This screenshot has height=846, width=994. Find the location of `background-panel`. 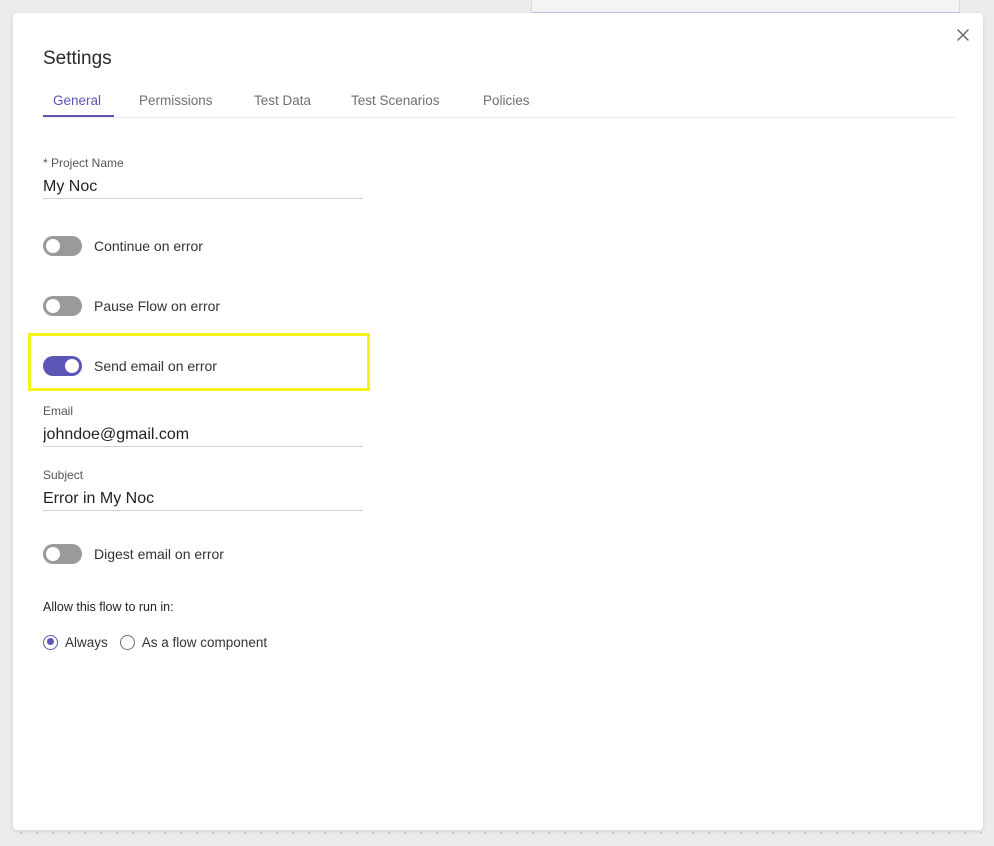

background-panel is located at coordinates (745, 6).